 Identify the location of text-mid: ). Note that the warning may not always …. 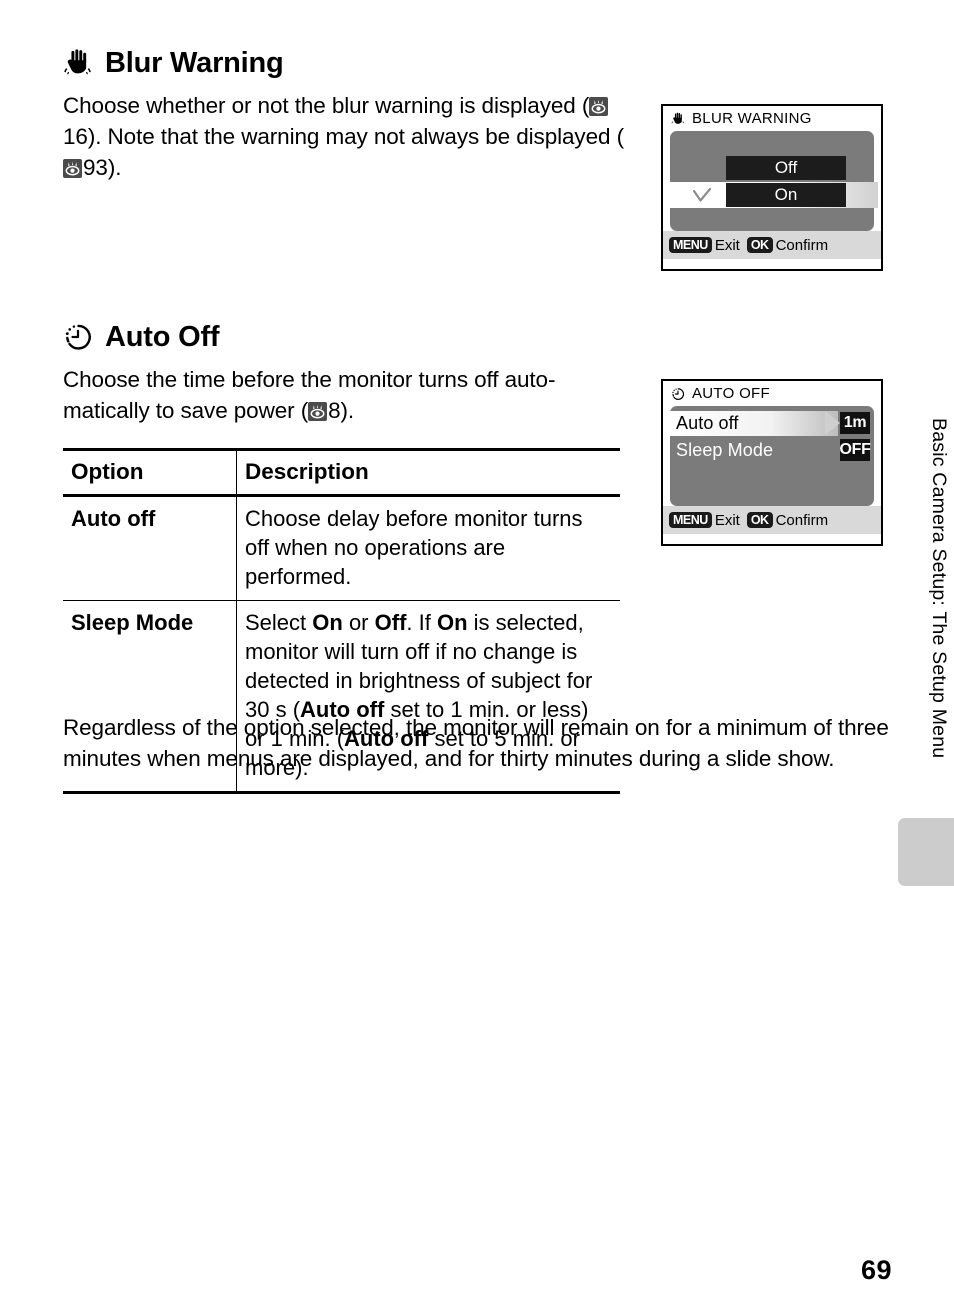
(355, 136).